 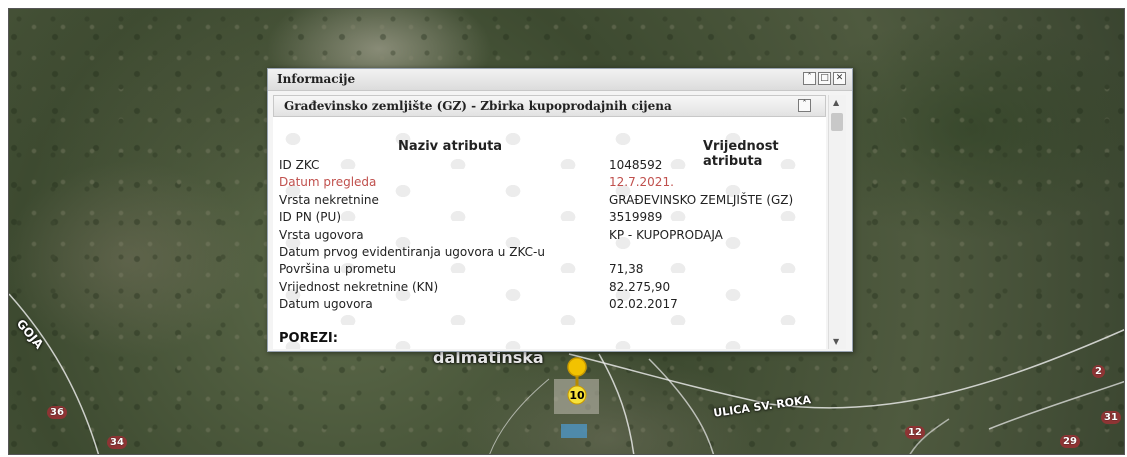 What do you see at coordinates (837, 222) in the screenshot?
I see `content-scrollbar: ▲ ▼` at bounding box center [837, 222].